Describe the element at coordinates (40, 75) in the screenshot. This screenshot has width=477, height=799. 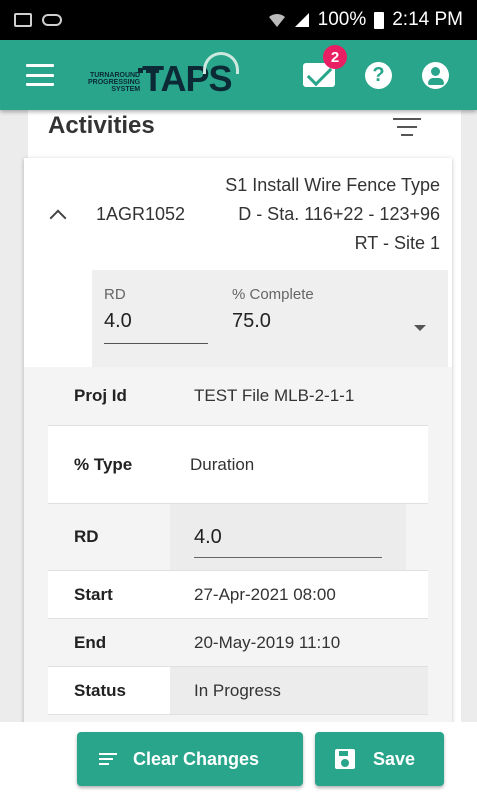
I see `menu-icon` at that location.